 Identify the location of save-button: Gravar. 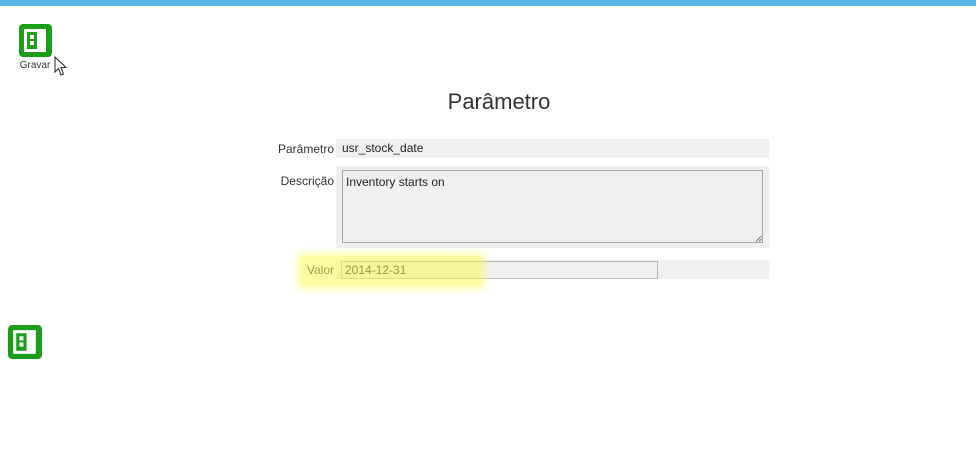
(35, 47).